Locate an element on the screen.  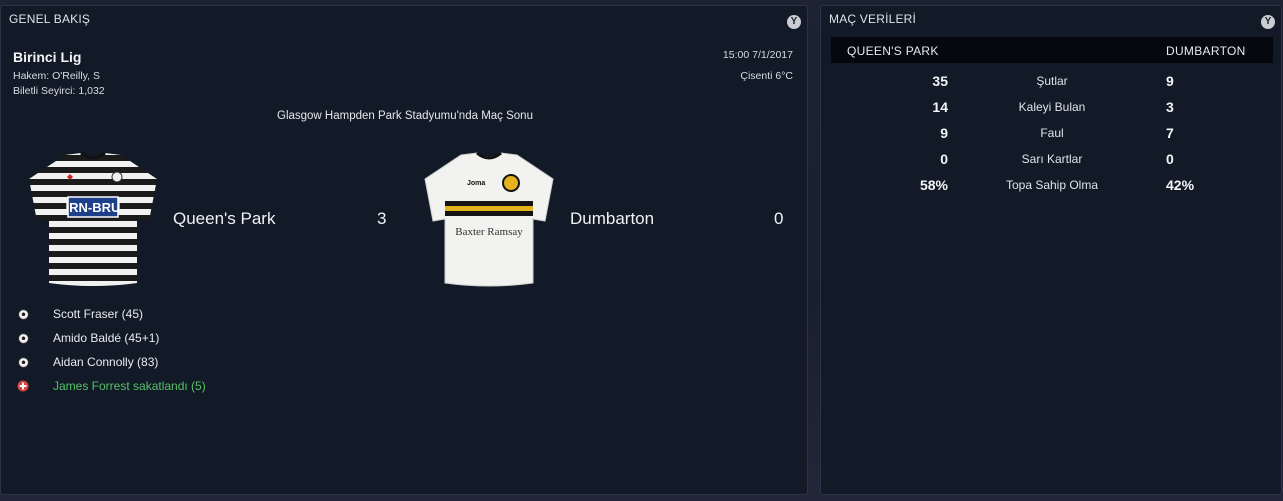
match-data-collapse-button: Y is located at coordinates (1268, 22).